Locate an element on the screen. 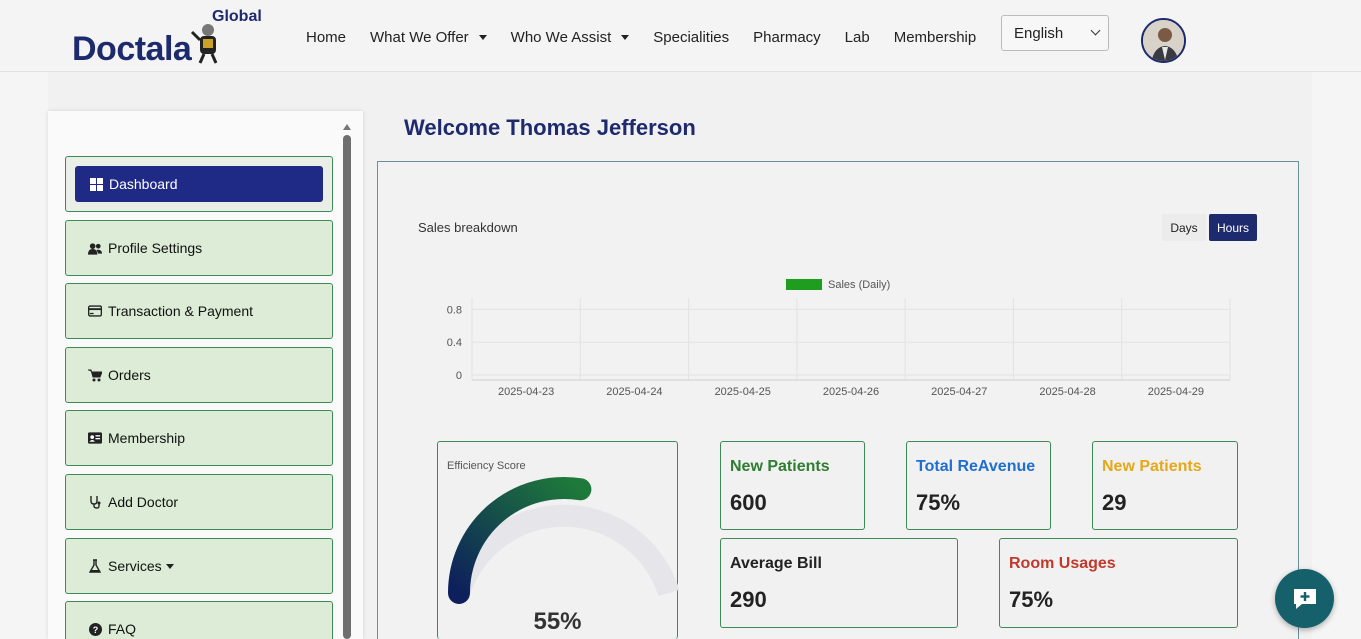  new-patients-value: 600 is located at coordinates (748, 502).